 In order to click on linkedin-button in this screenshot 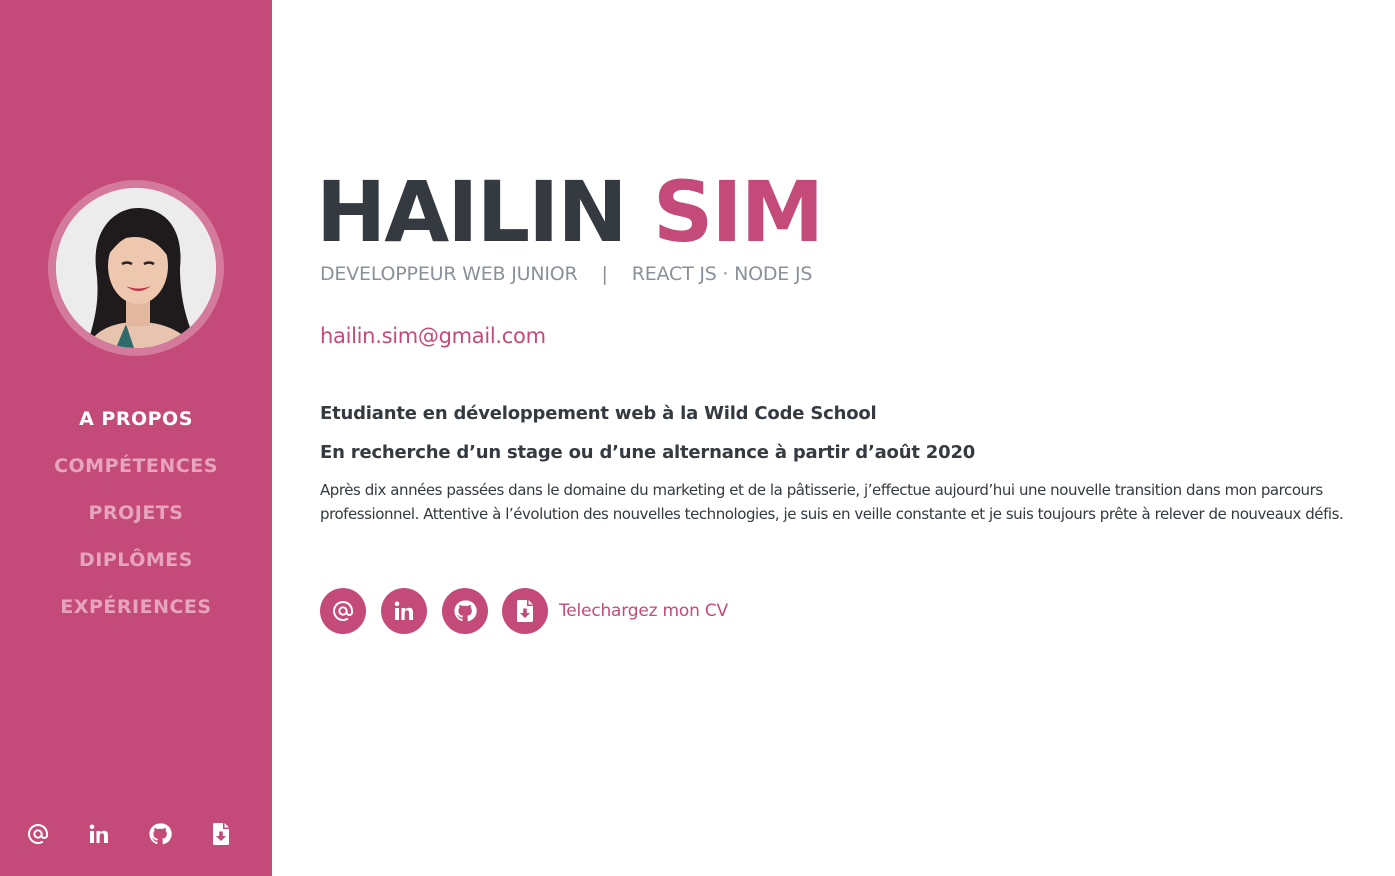, I will do `click(404, 611)`.